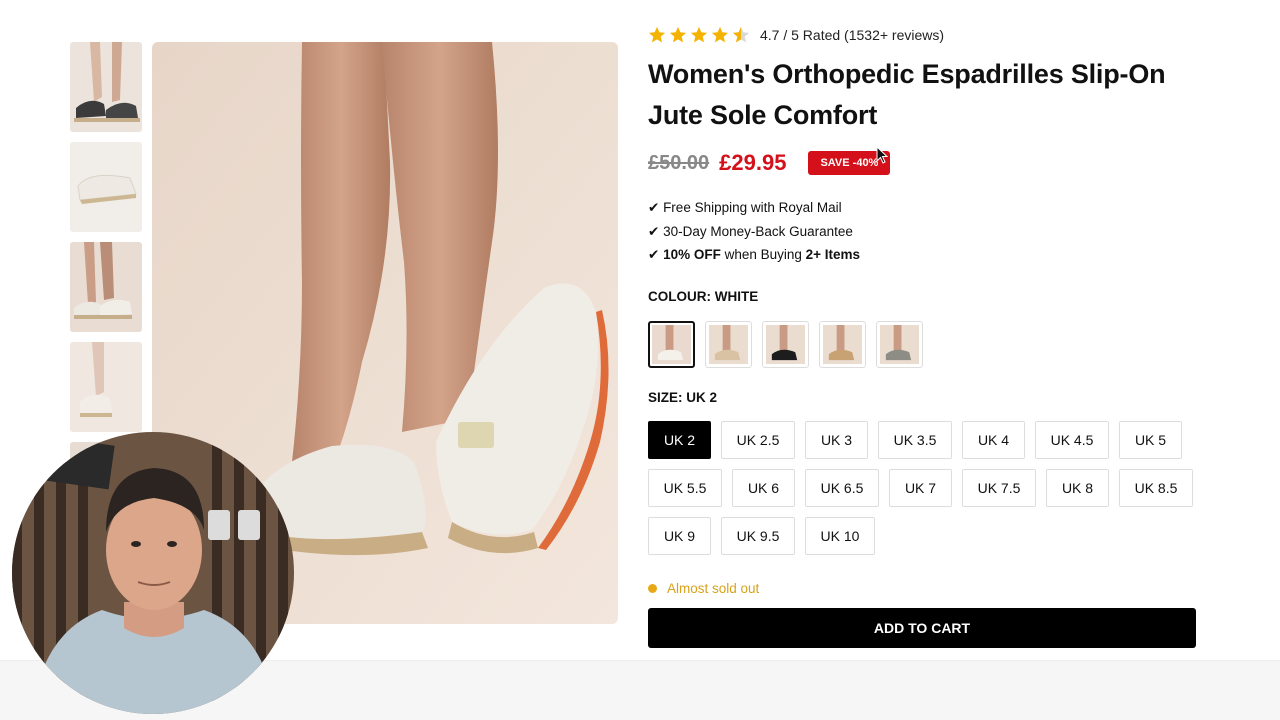  What do you see at coordinates (833, 254) in the screenshot?
I see `perk-quantity: 2+ Items` at bounding box center [833, 254].